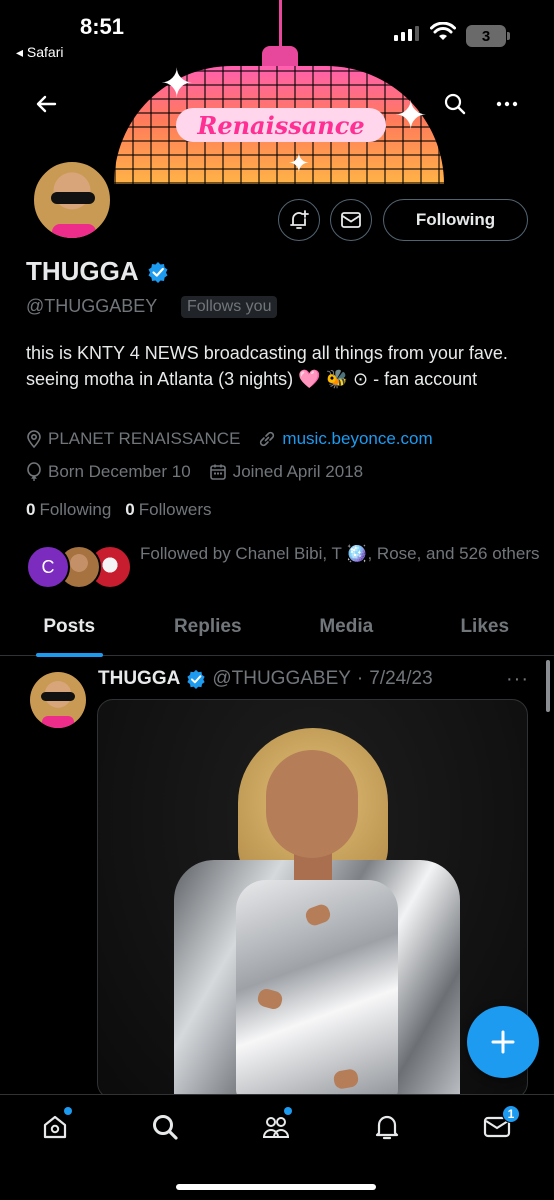 This screenshot has height=1200, width=554. What do you see at coordinates (277, 35) in the screenshot?
I see `status-bar: 8:51 ◂ Safari 3` at bounding box center [277, 35].